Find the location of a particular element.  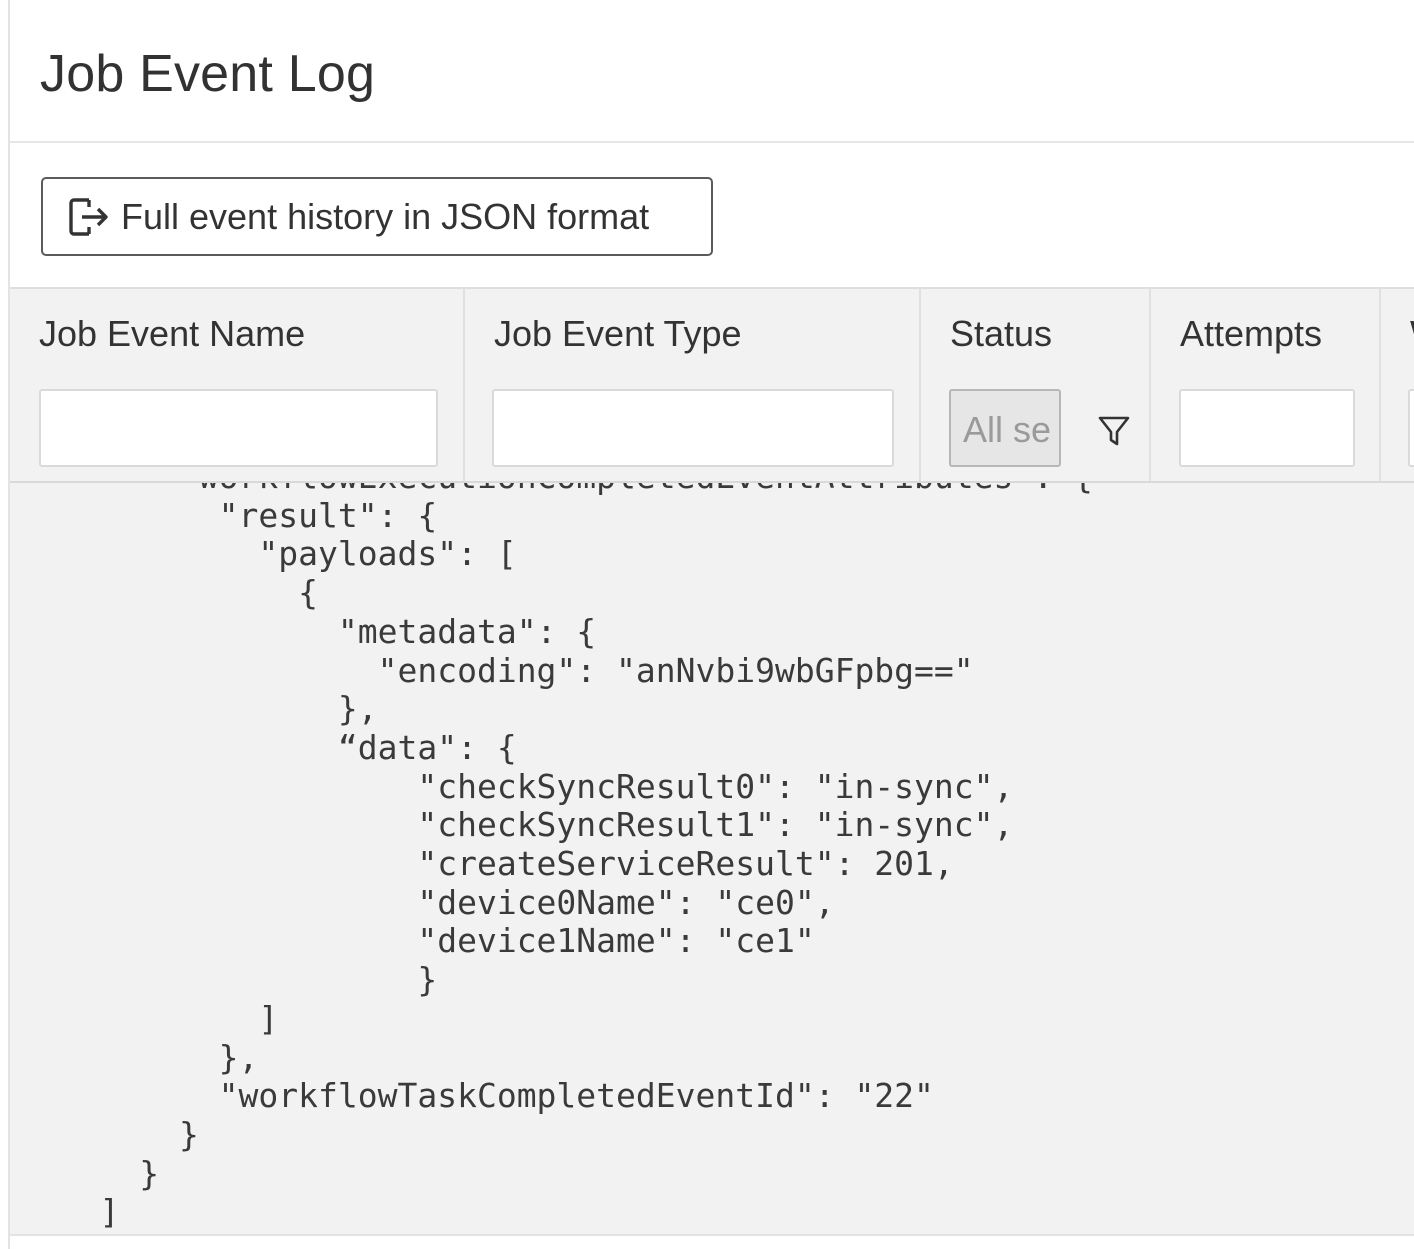

full-event-history-json-button: Full event history in JSON format is located at coordinates (377, 216).